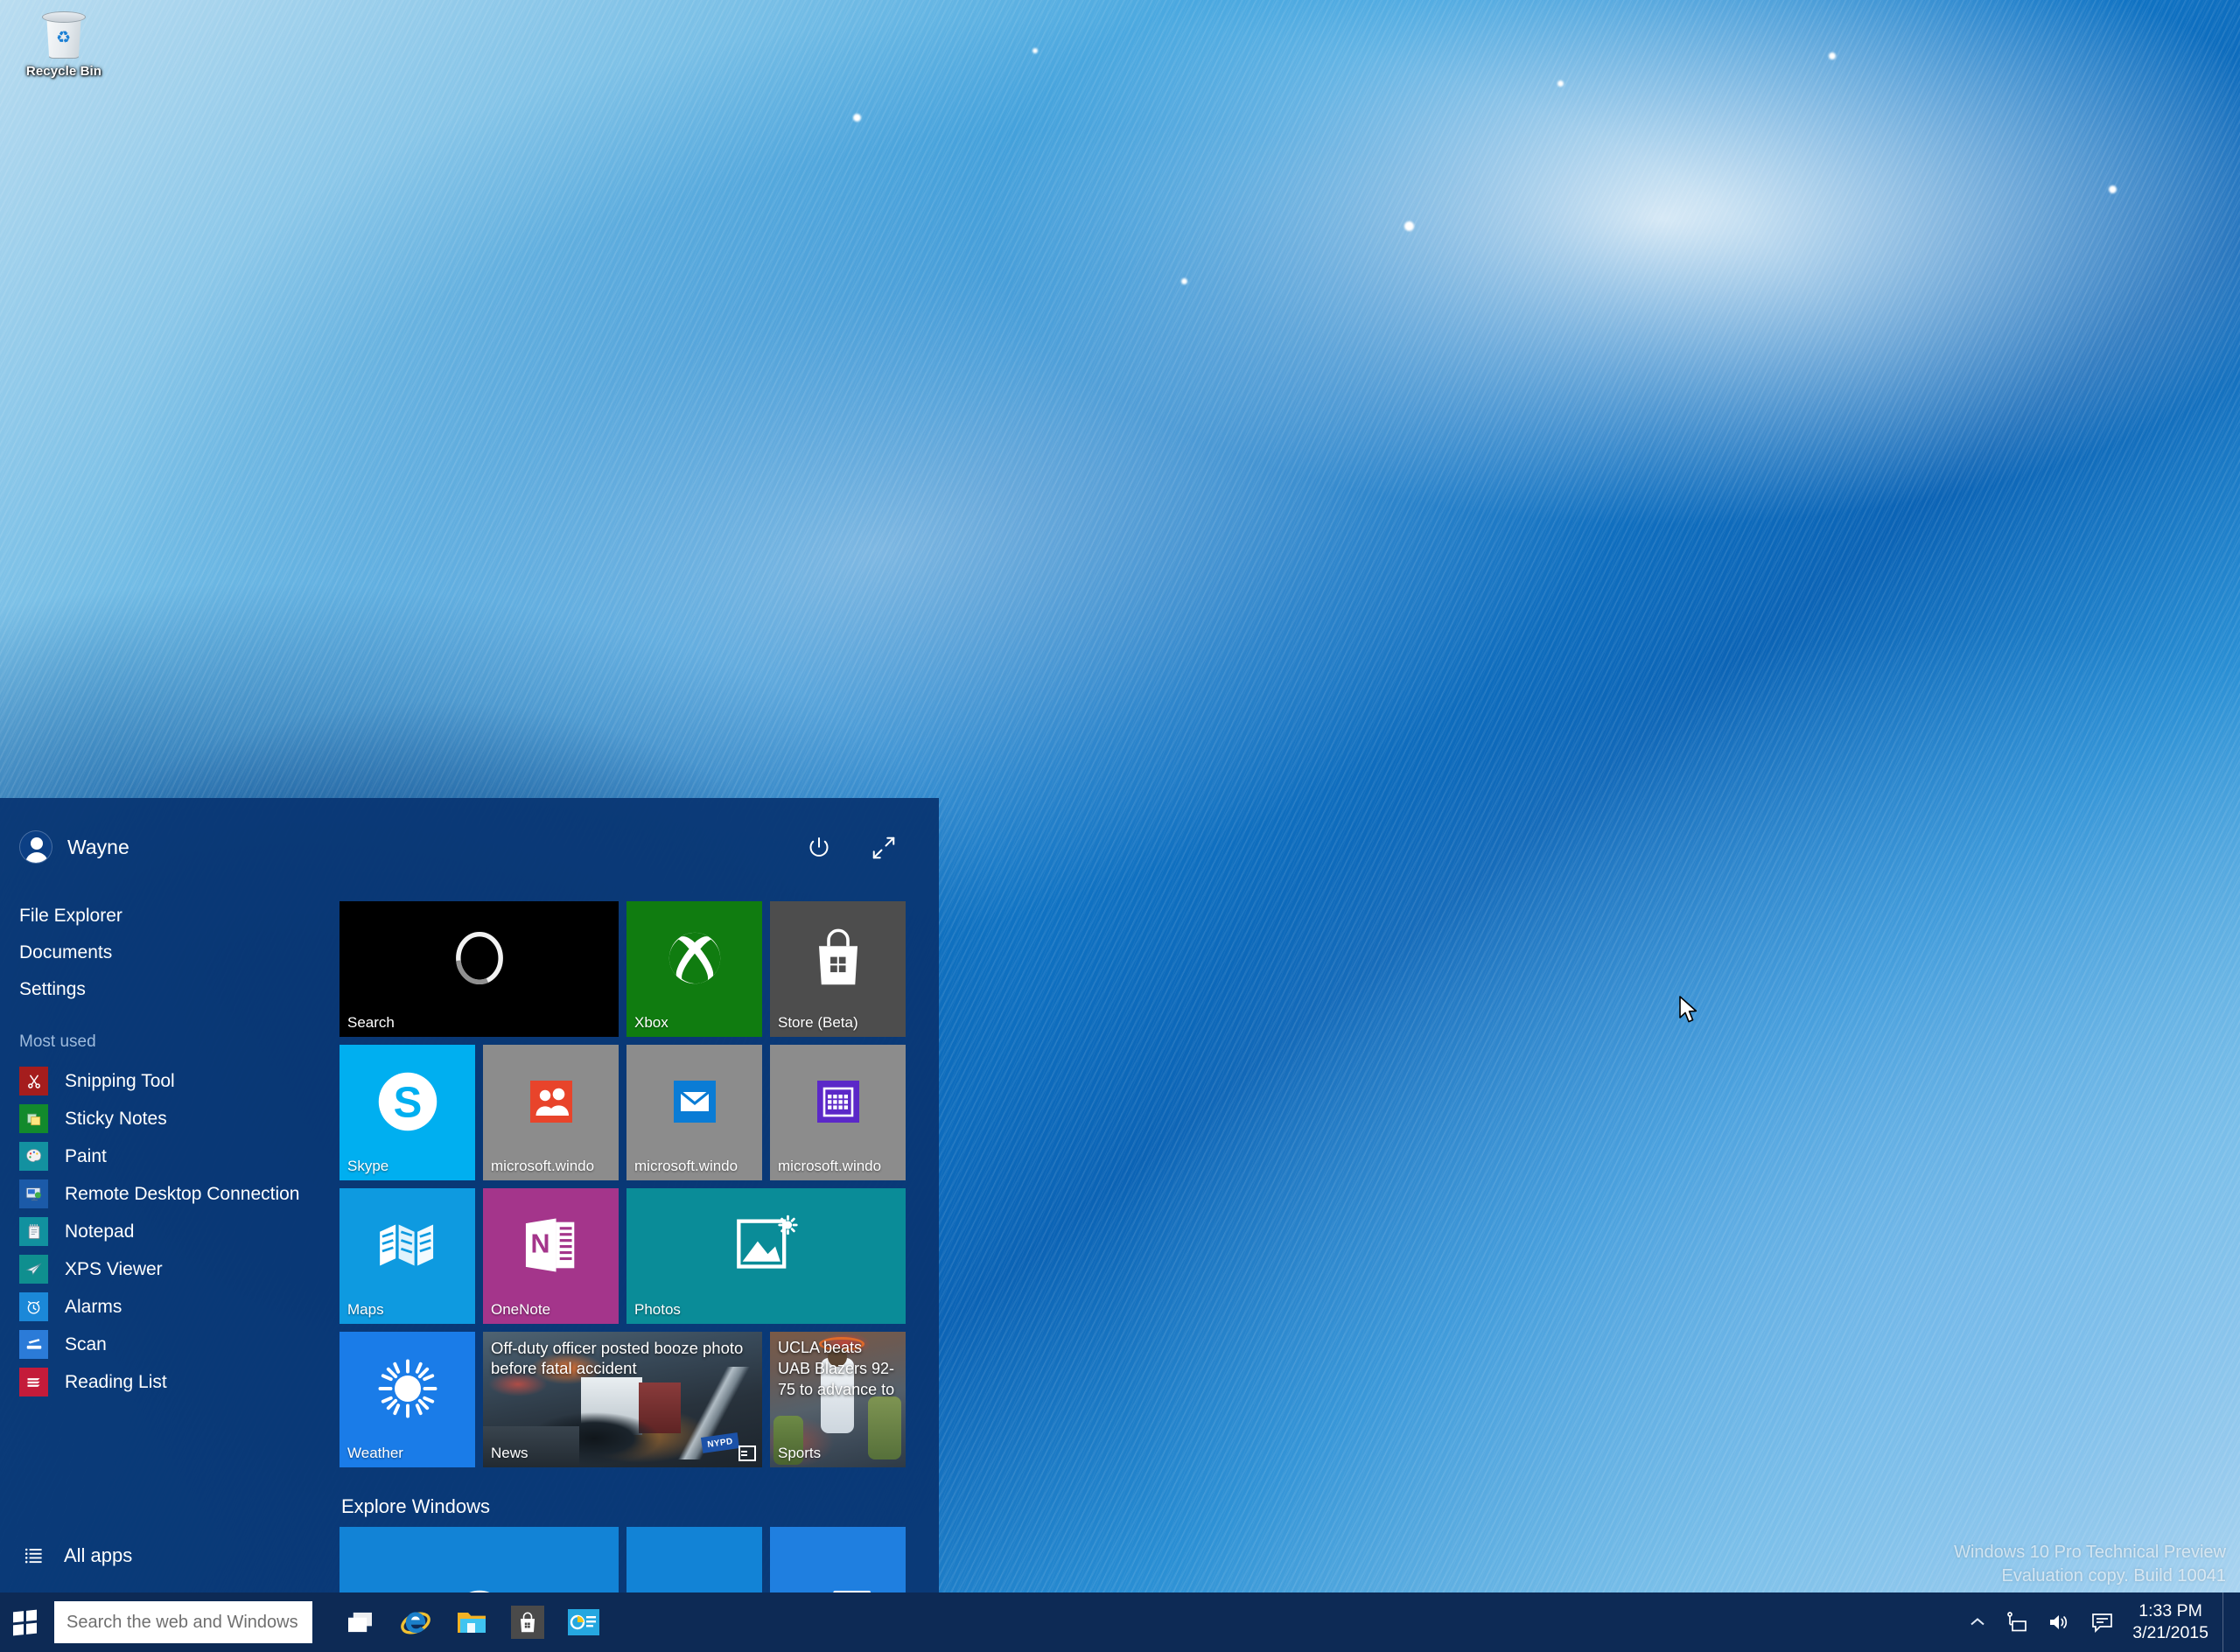 This screenshot has width=2240, height=1652. I want to click on most-used-item-scan: Scan, so click(170, 1344).